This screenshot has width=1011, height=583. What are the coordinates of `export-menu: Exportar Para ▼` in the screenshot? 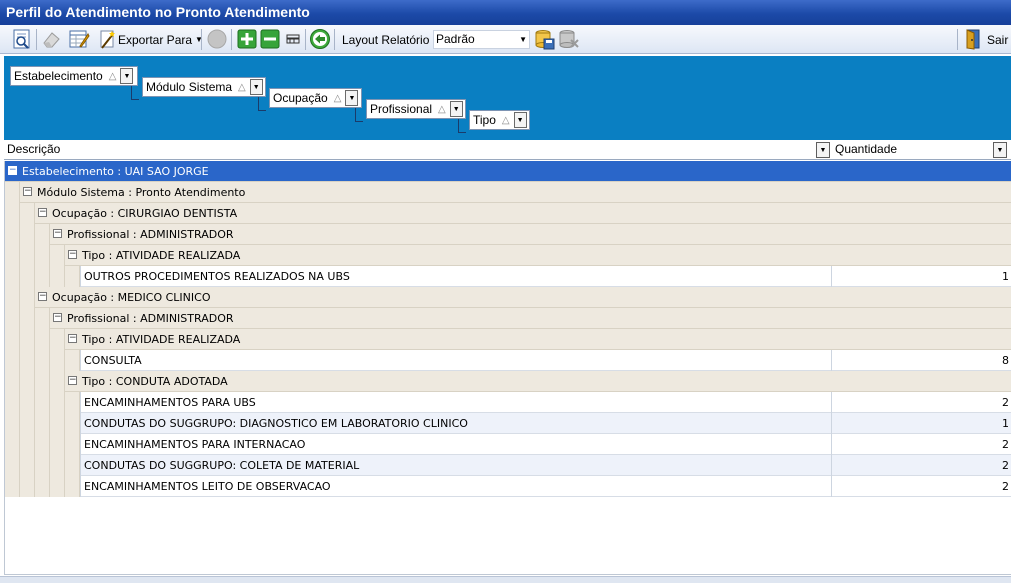 It's located at (160, 39).